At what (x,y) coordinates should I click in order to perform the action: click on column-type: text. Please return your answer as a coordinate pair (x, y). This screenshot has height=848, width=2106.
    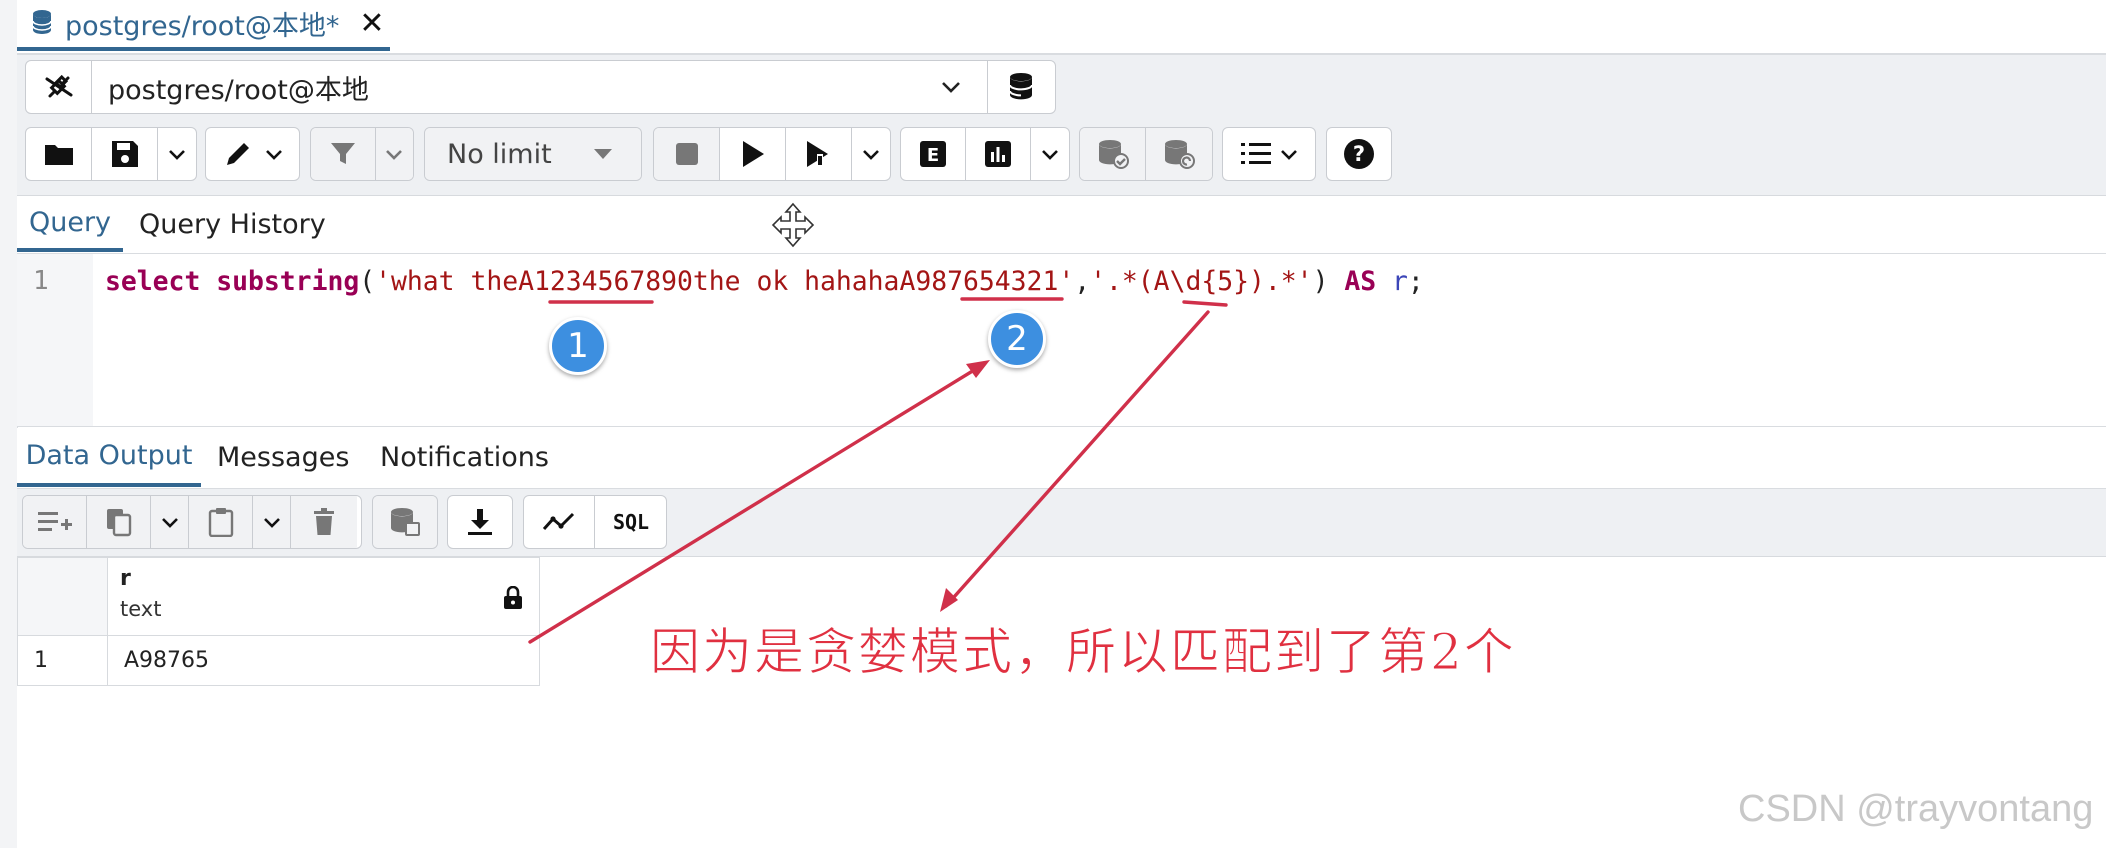
    Looking at the image, I should click on (141, 609).